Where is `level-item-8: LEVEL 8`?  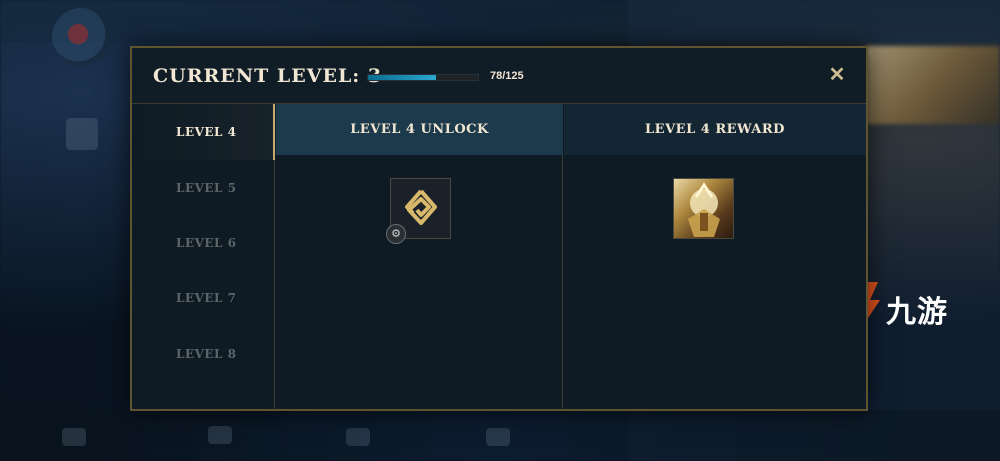
level-item-8: LEVEL 8 is located at coordinates (203, 354).